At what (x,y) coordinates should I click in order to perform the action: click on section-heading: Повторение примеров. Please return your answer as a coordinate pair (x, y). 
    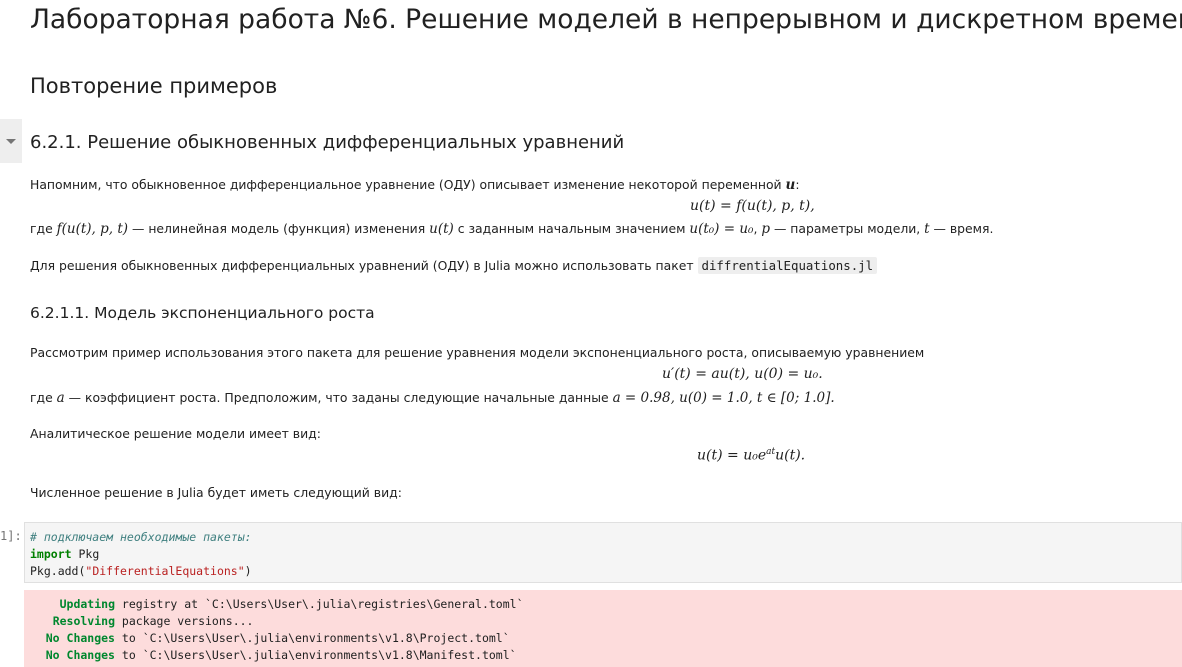
    Looking at the image, I should click on (154, 86).